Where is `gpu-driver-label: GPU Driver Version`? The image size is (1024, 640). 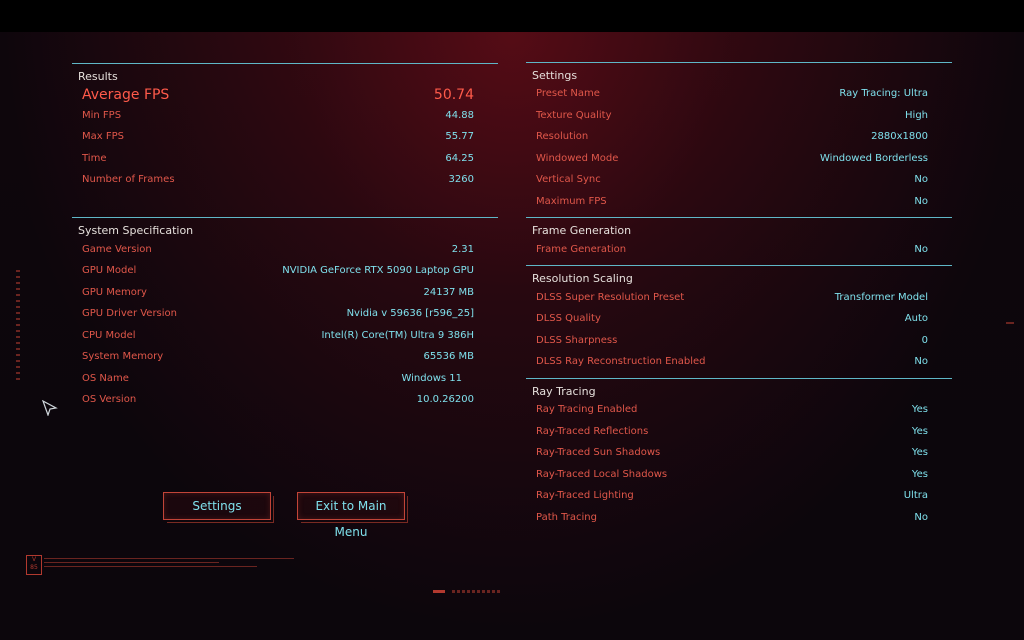 gpu-driver-label: GPU Driver Version is located at coordinates (129, 313).